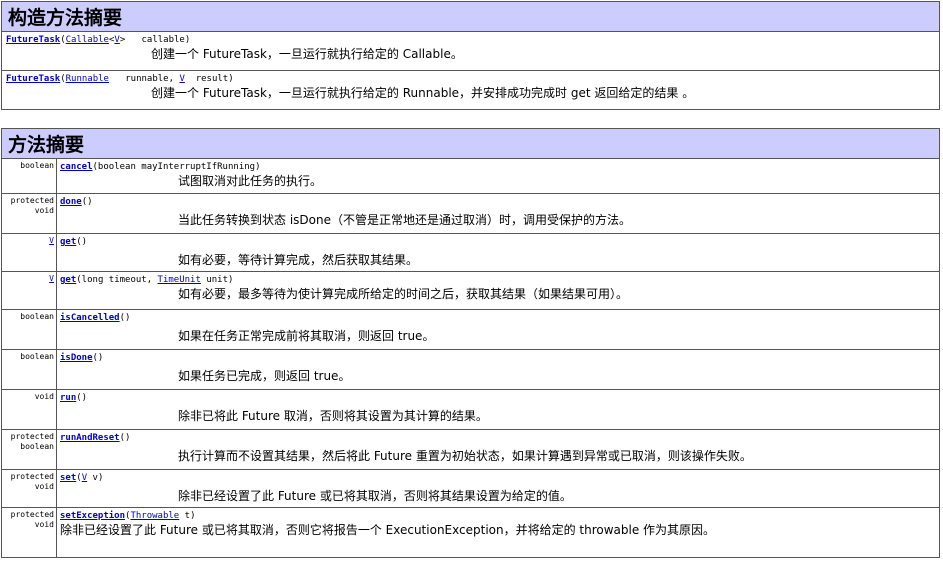  I want to click on method-row: get() 如有必要，等待计算完成，然后获取其结果。, so click(498, 252).